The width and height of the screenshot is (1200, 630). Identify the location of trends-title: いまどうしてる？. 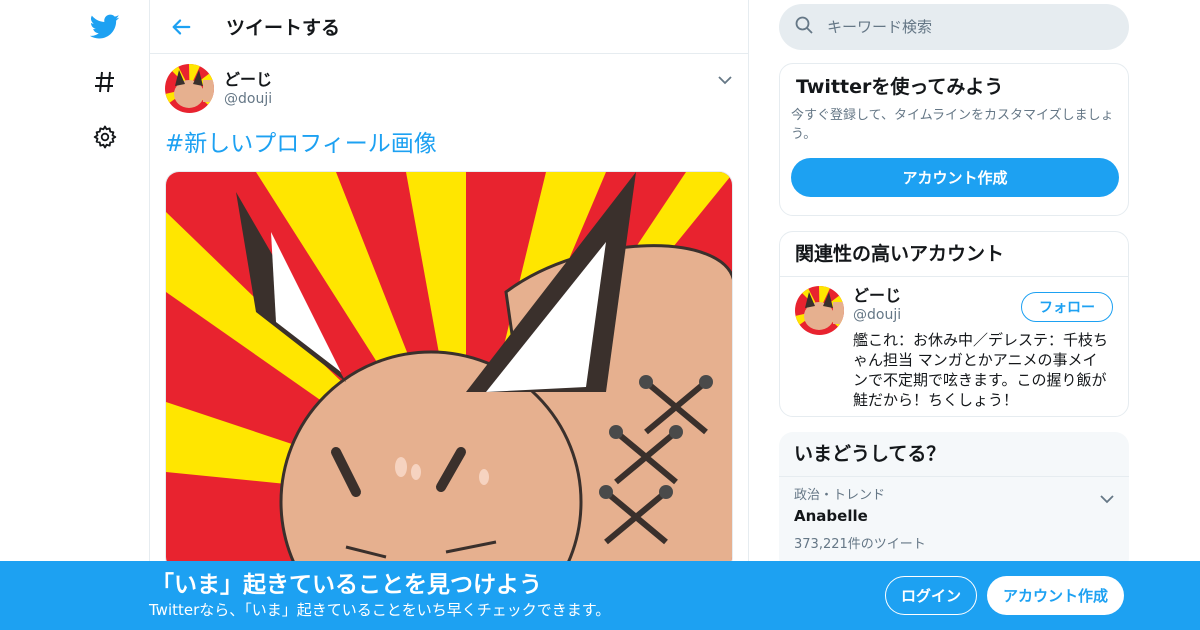
(870, 454).